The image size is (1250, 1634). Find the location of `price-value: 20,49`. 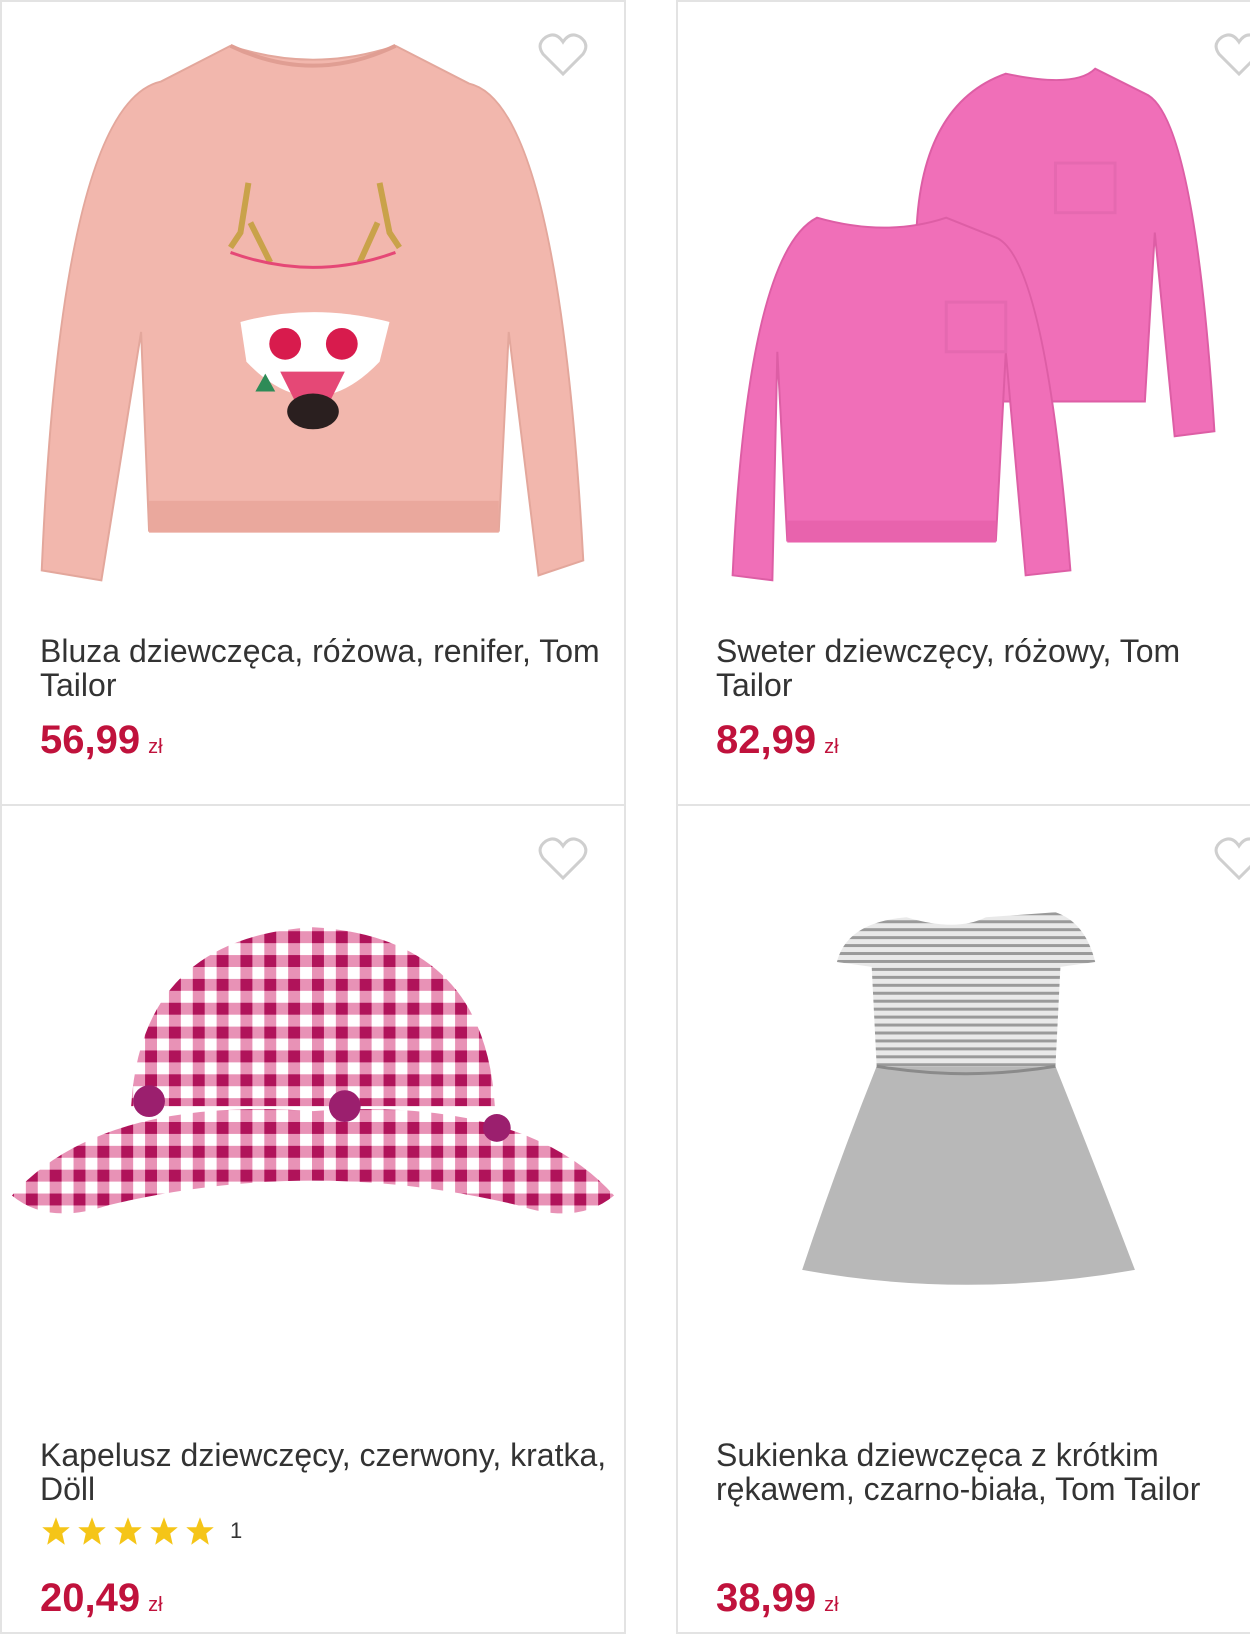

price-value: 20,49 is located at coordinates (90, 1598).